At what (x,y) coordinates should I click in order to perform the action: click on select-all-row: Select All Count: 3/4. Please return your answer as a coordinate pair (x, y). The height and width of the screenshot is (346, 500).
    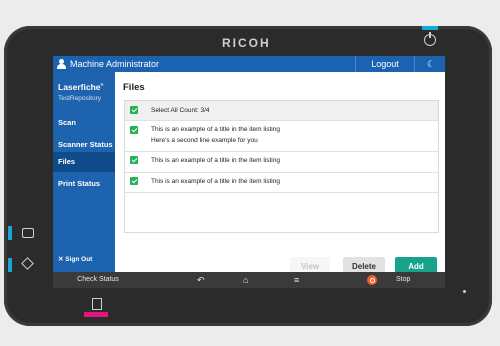
    Looking at the image, I should click on (281, 111).